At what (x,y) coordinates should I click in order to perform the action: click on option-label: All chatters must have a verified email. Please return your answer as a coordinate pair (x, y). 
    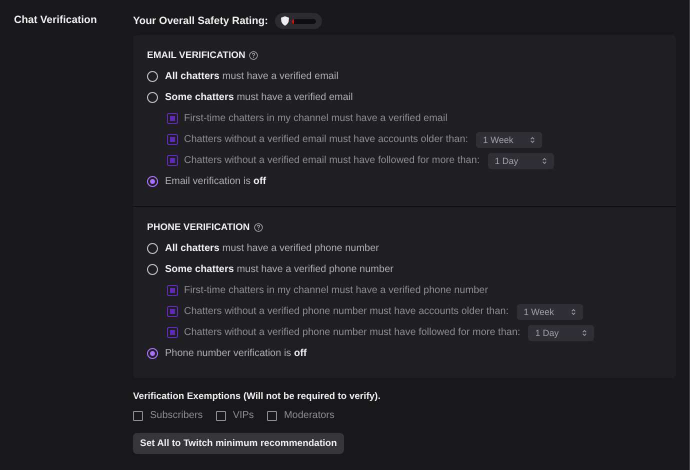
    Looking at the image, I should click on (251, 76).